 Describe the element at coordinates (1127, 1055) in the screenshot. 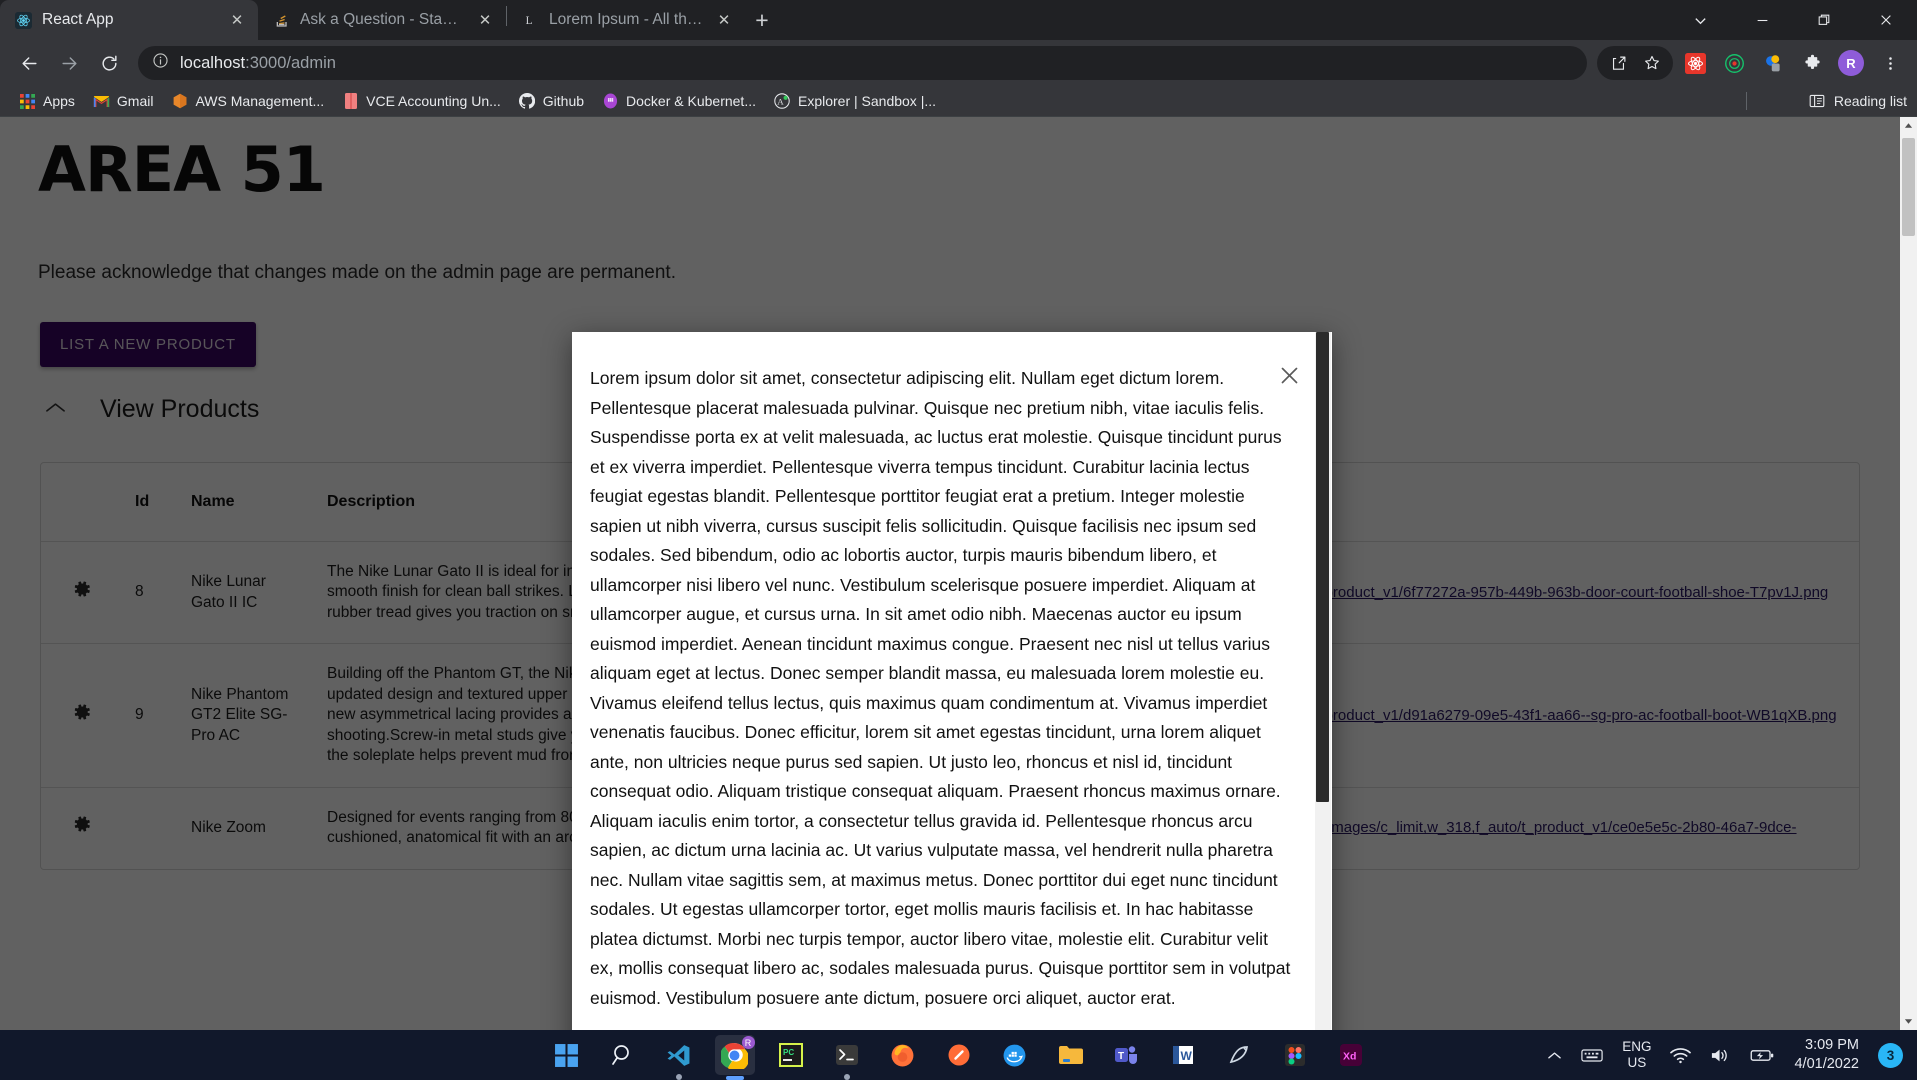

I see `taskbar-teams: T` at that location.